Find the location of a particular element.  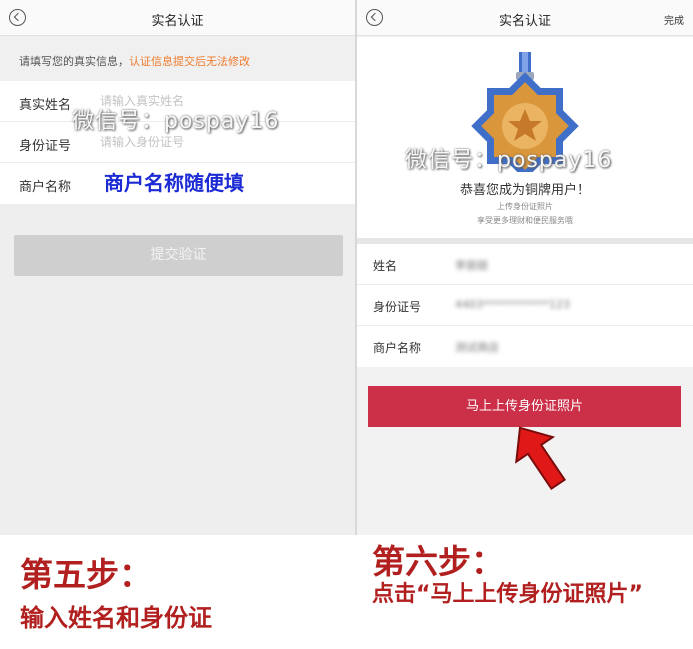

upload-hint: 上传身份证照片 is located at coordinates (525, 206).